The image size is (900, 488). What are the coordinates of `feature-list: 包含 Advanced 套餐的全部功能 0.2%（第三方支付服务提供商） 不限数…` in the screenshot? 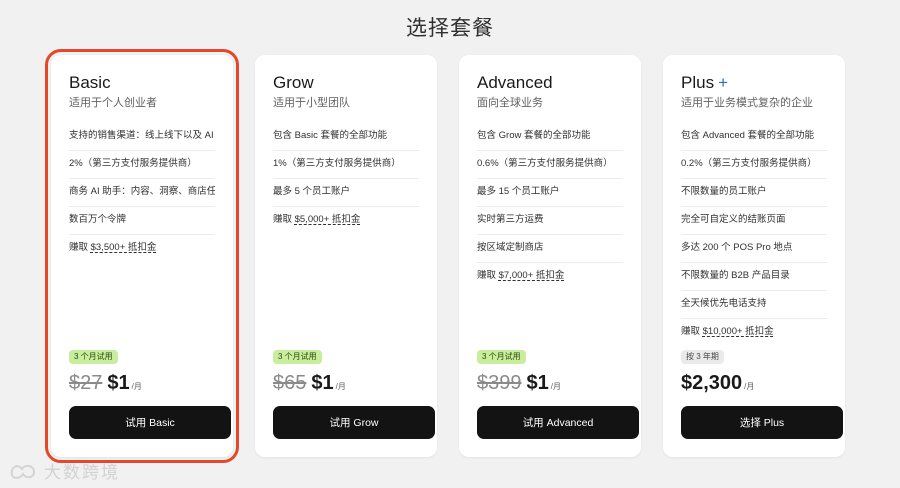 It's located at (754, 234).